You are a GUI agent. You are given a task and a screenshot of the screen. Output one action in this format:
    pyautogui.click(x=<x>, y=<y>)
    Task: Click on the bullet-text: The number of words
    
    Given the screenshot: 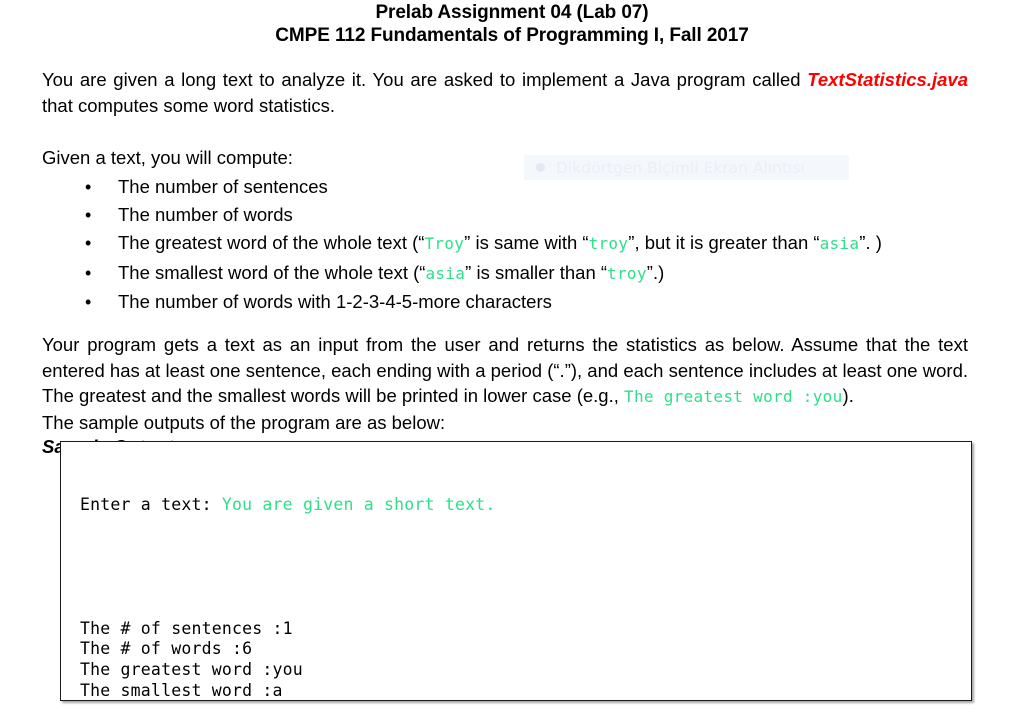 What is the action you would take?
    pyautogui.click(x=205, y=215)
    